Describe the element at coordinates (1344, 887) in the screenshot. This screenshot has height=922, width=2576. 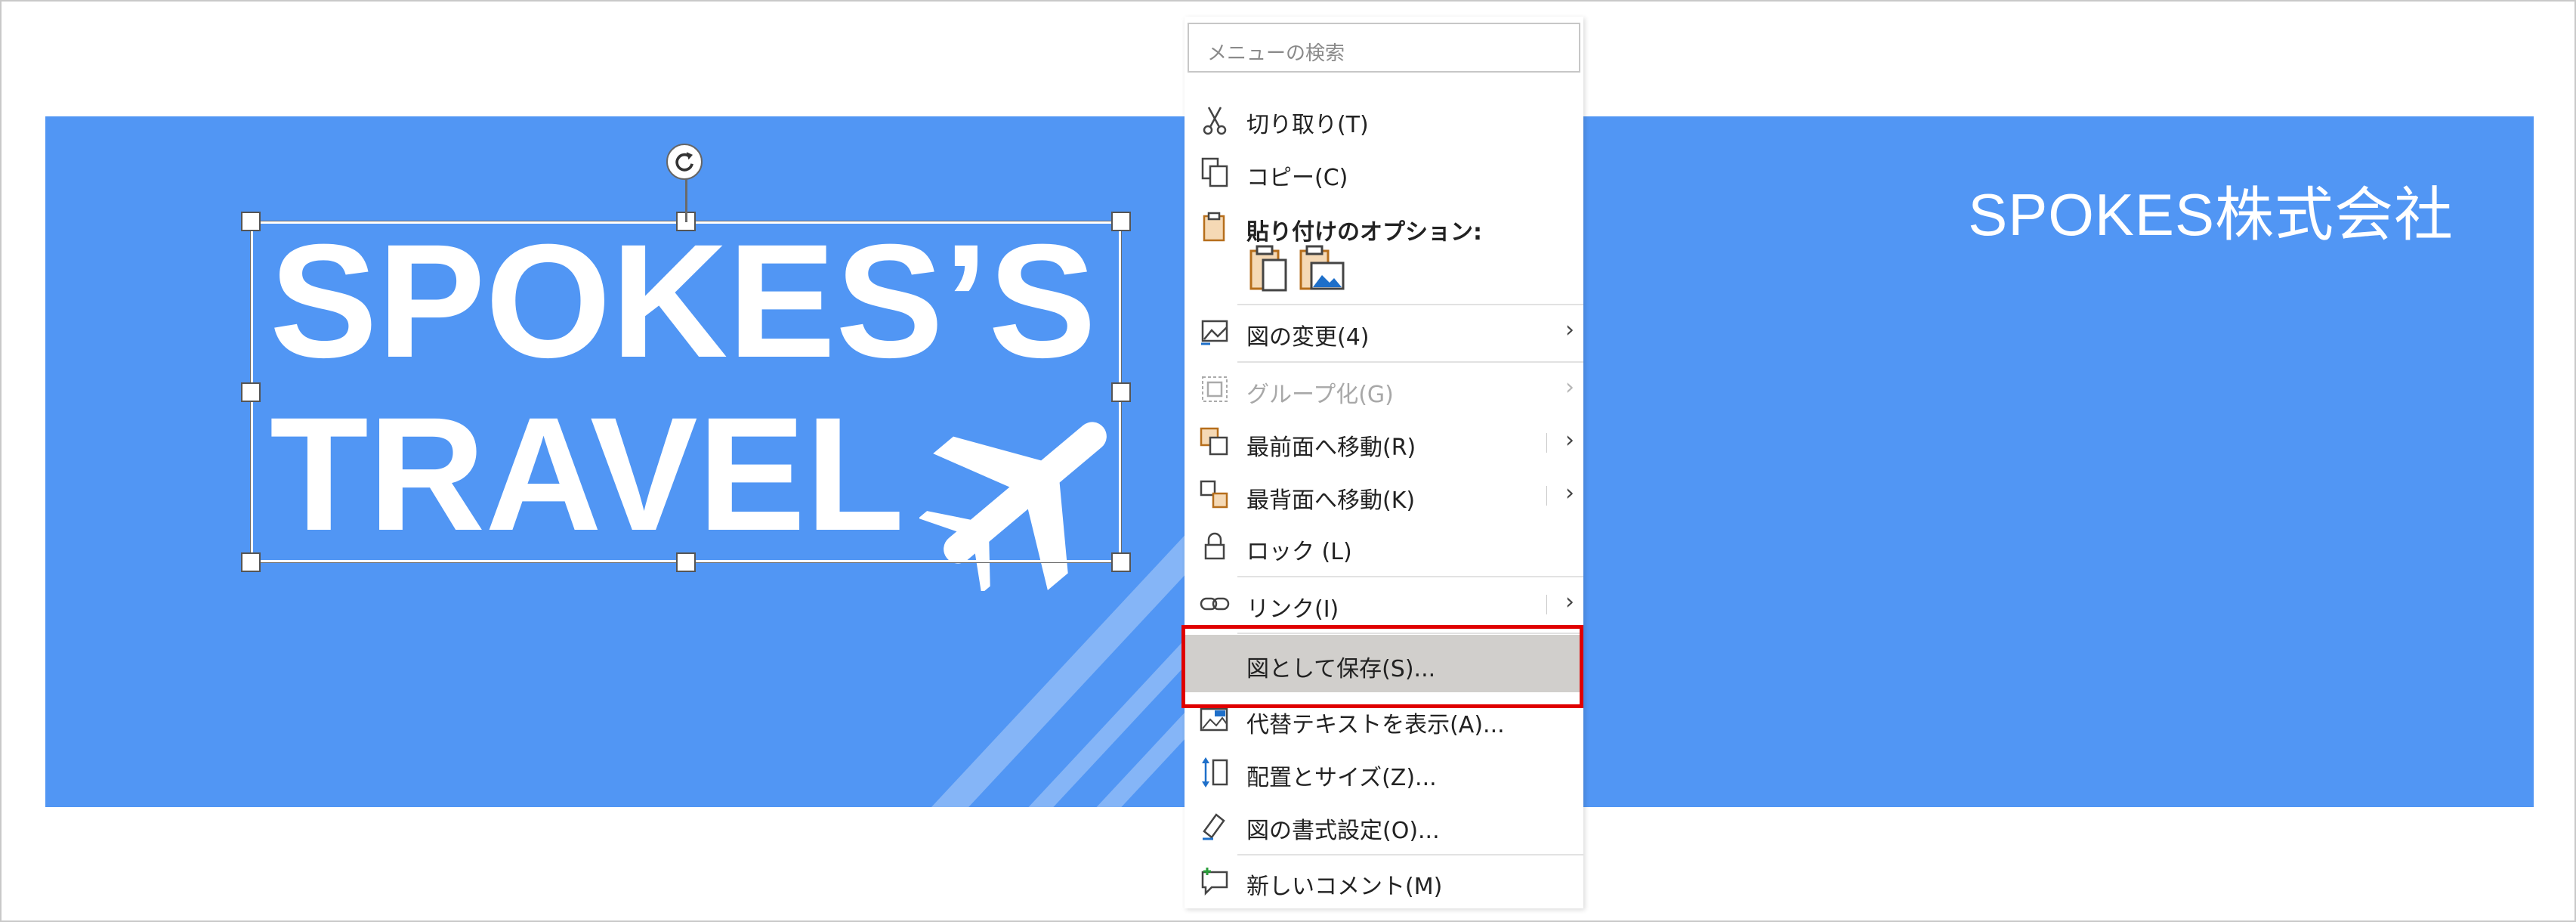
I see `menu-label: 新しいコメント(M)` at that location.